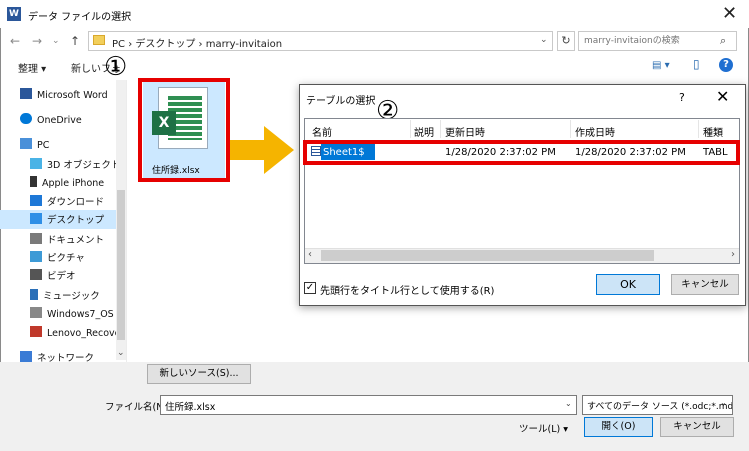  Describe the element at coordinates (36, 312) in the screenshot. I see `drive-icon` at that location.